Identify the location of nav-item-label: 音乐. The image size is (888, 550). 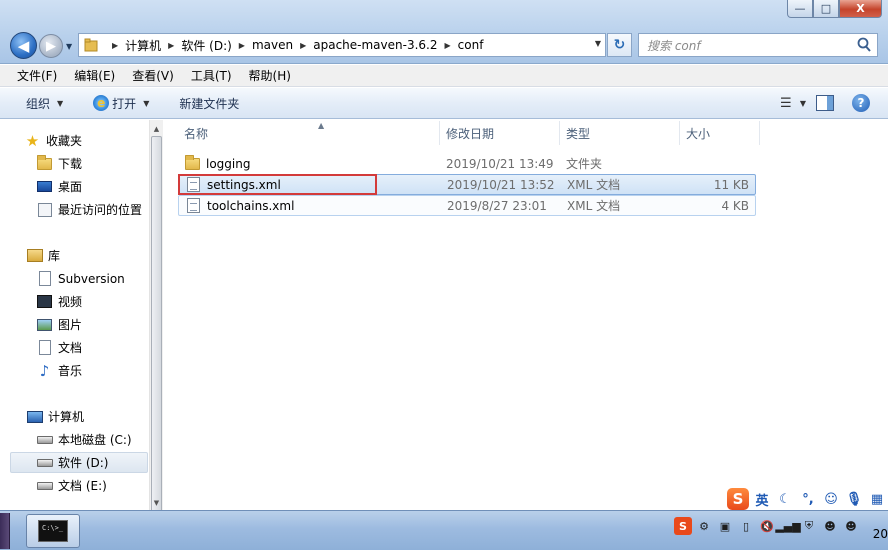
(70, 371).